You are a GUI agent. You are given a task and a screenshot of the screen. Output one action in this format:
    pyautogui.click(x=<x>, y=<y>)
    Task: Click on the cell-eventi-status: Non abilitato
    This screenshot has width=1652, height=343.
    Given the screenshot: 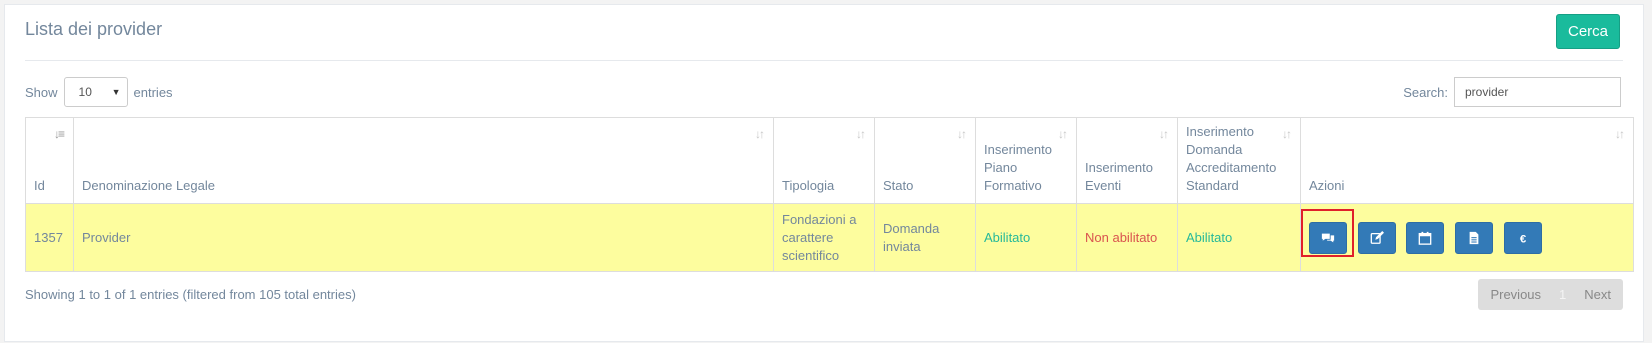 What is the action you would take?
    pyautogui.click(x=1127, y=237)
    